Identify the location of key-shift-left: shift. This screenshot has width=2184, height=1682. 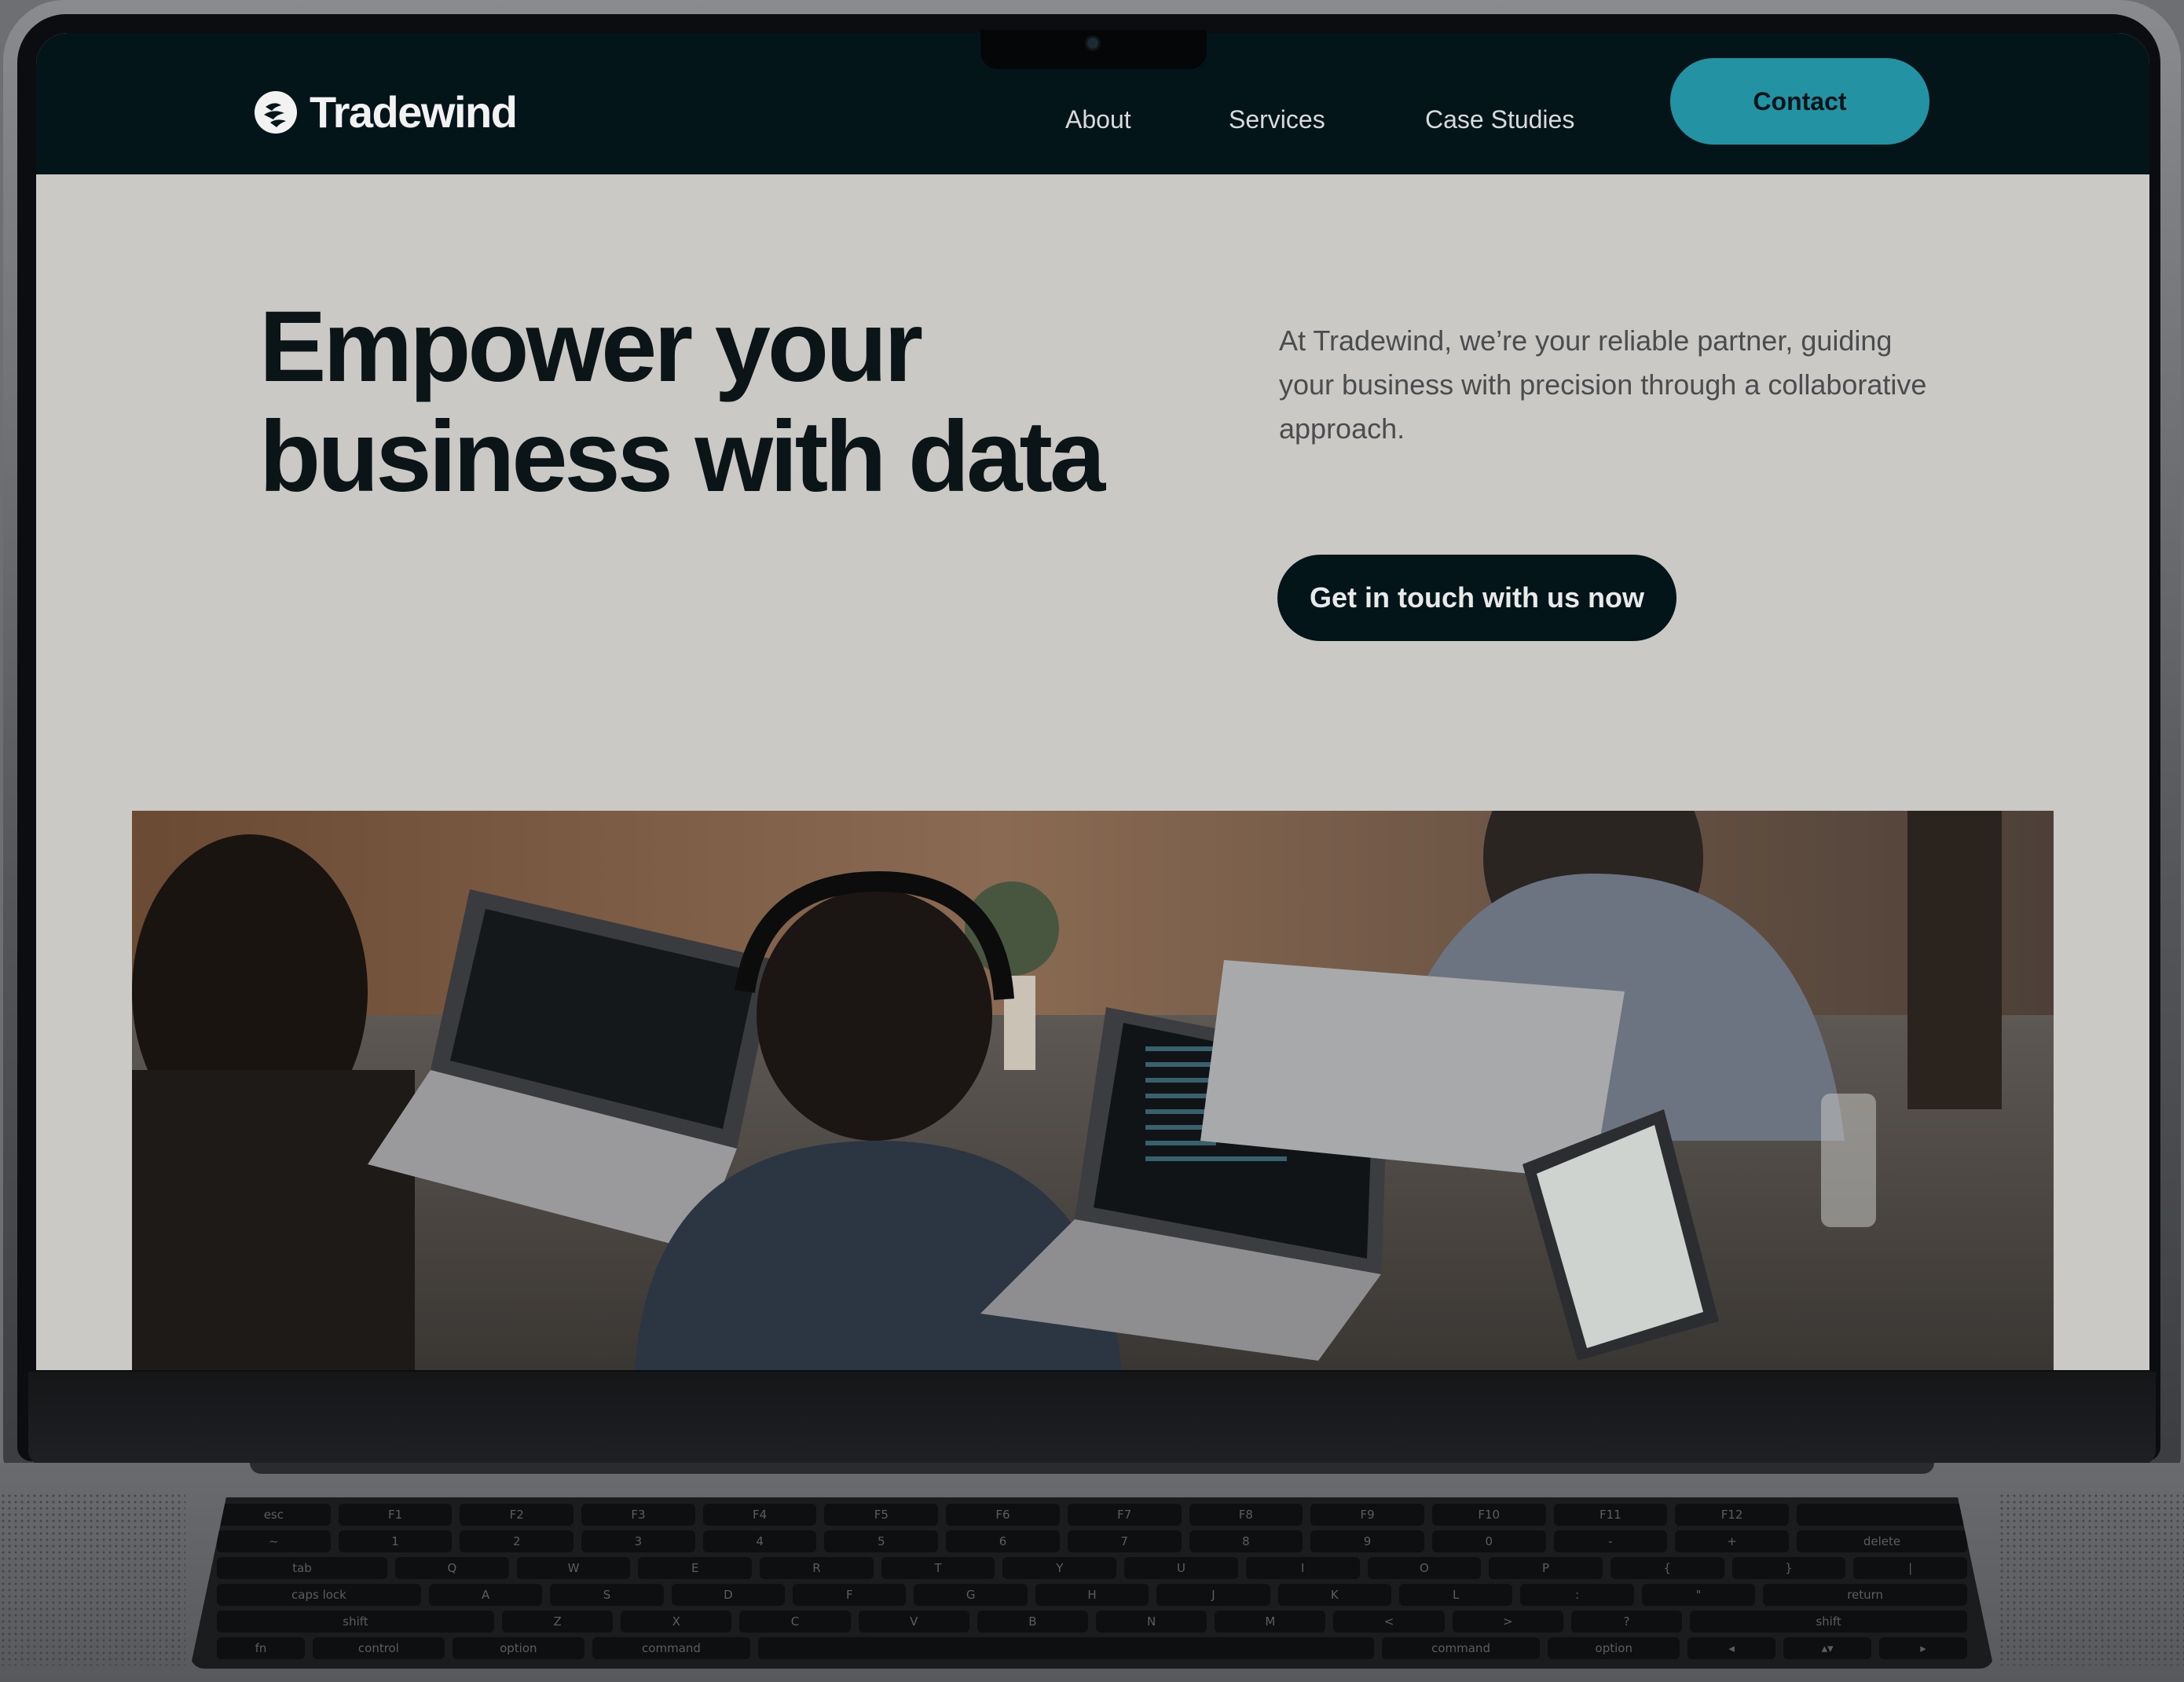
(355, 1622).